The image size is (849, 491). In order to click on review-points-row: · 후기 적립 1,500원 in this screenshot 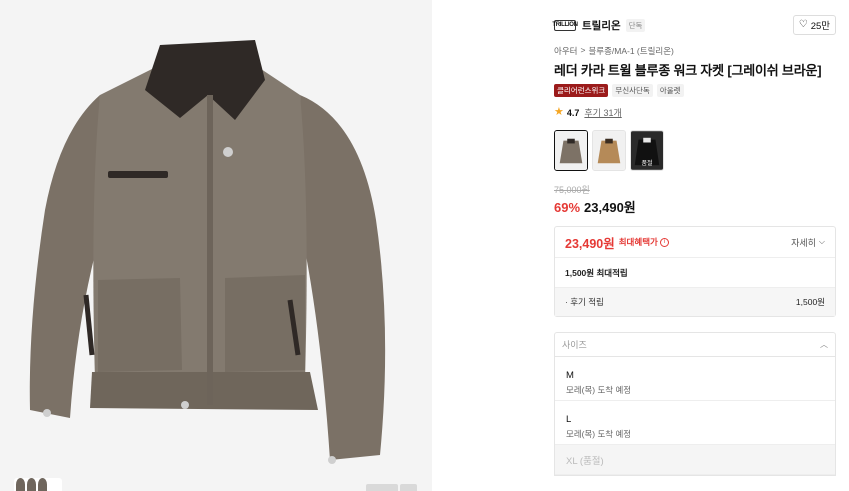, I will do `click(695, 302)`.